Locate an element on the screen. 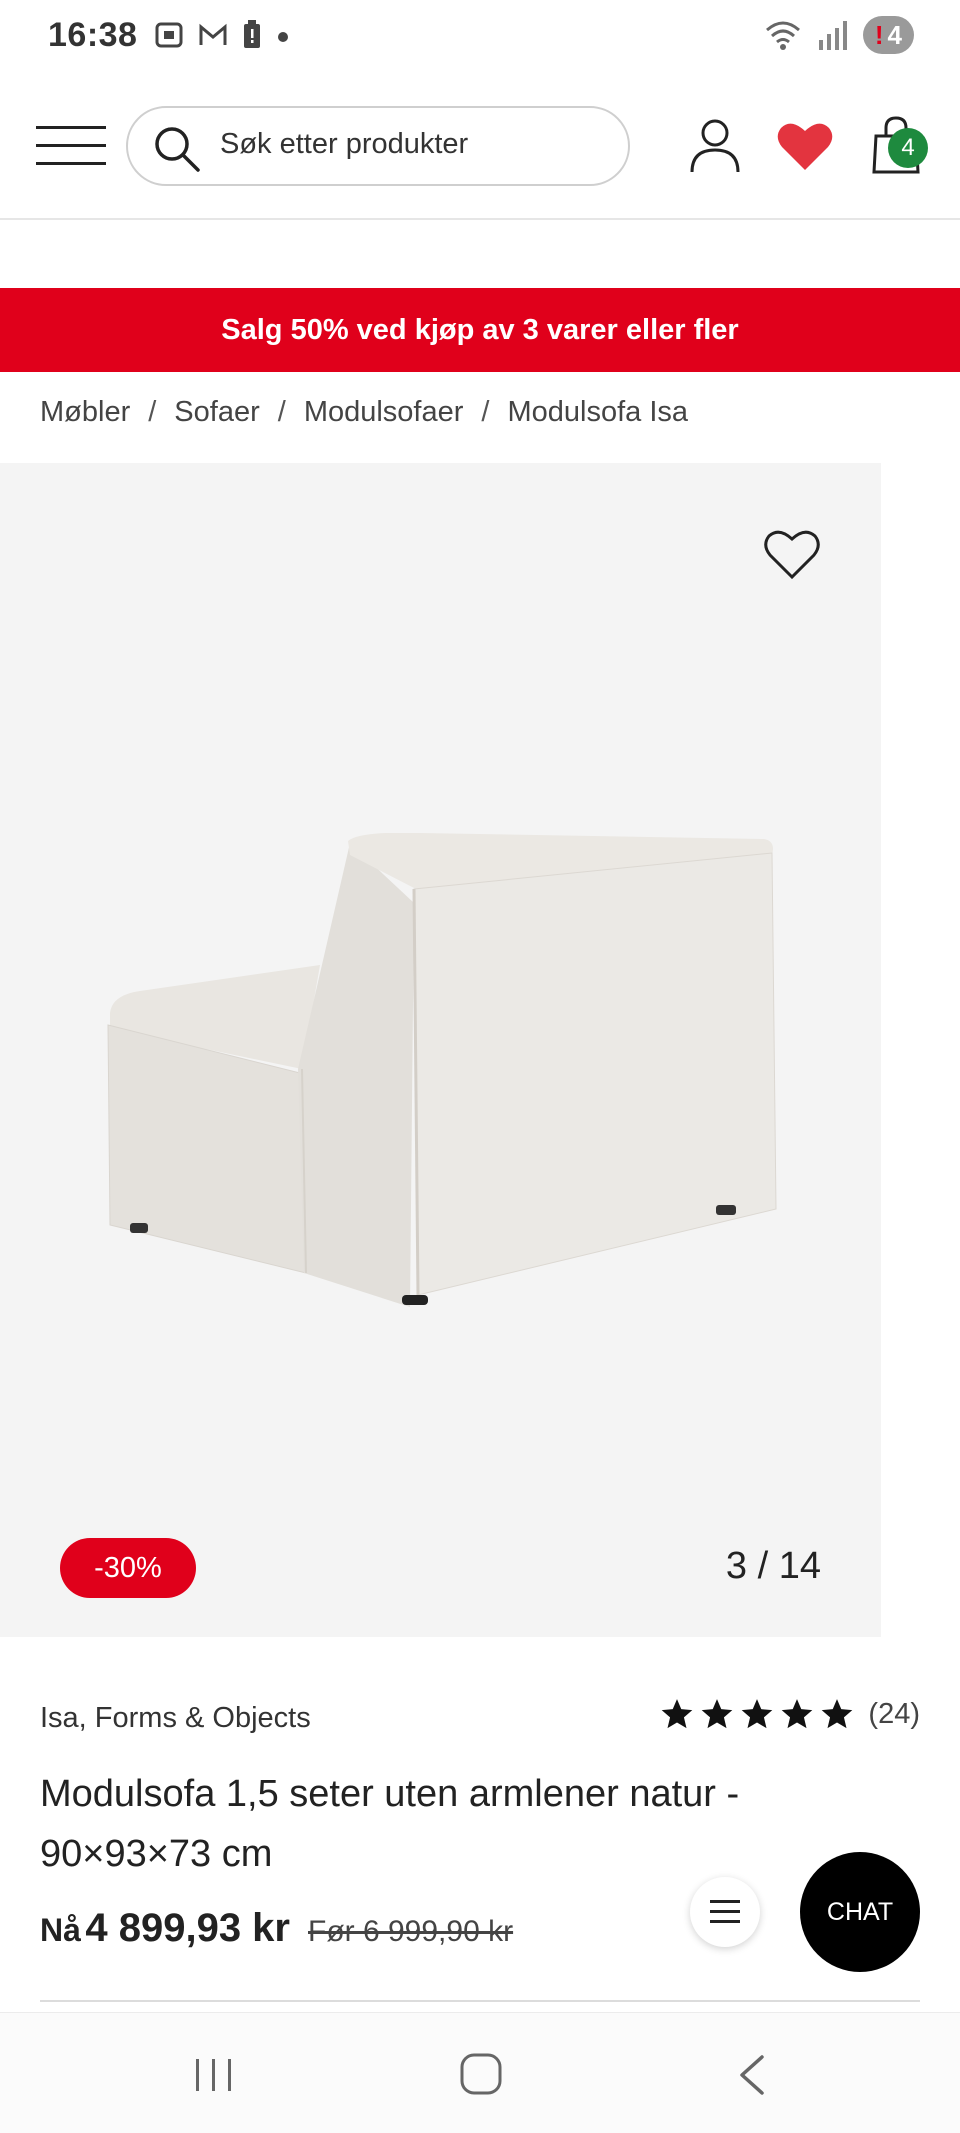  wishlist-heart-icon is located at coordinates (805, 146).